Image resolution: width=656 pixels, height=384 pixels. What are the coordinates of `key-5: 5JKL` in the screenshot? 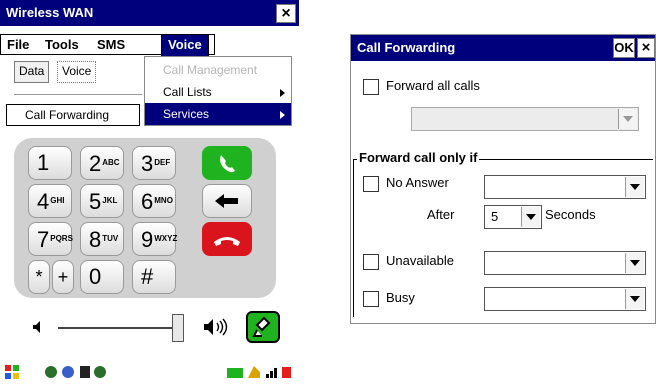 It's located at (102, 201).